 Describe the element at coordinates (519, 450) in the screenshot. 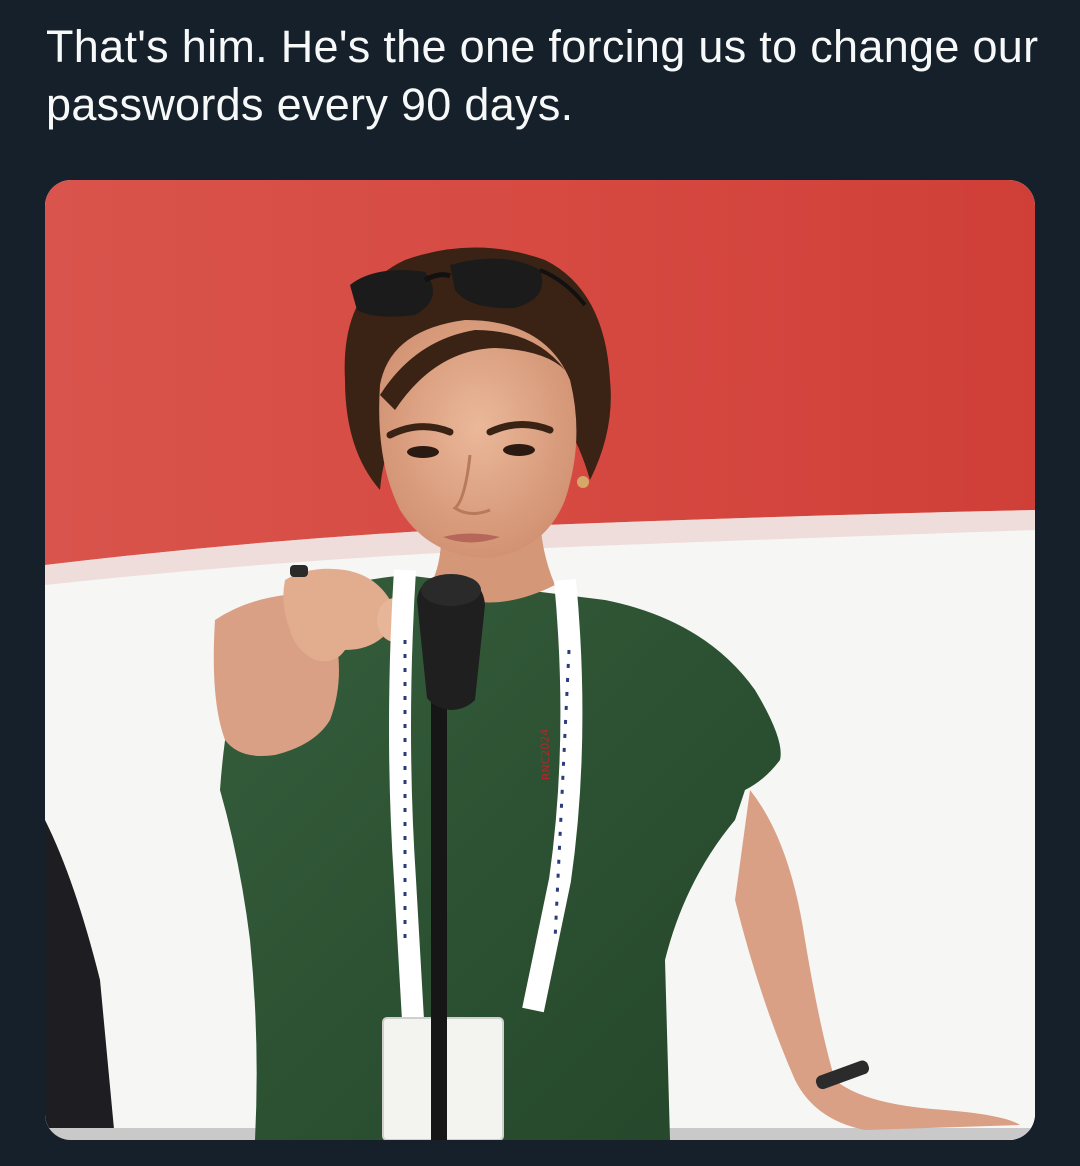

I see `eye-right` at that location.